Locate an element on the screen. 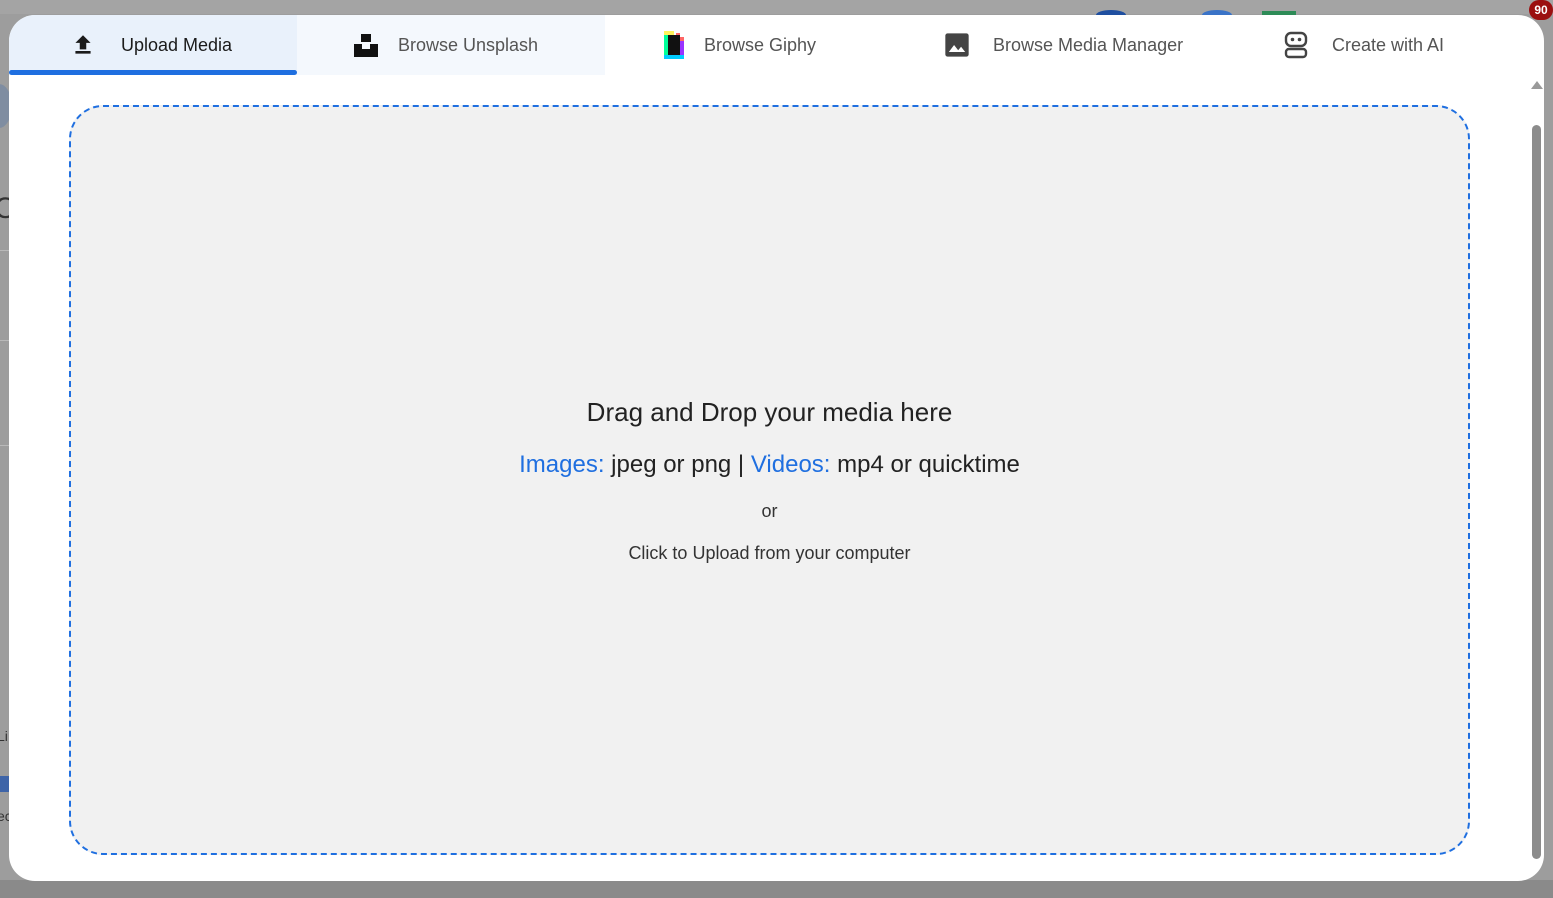 This screenshot has width=1553, height=898. tab-label: Browse Media Manager is located at coordinates (1088, 44).